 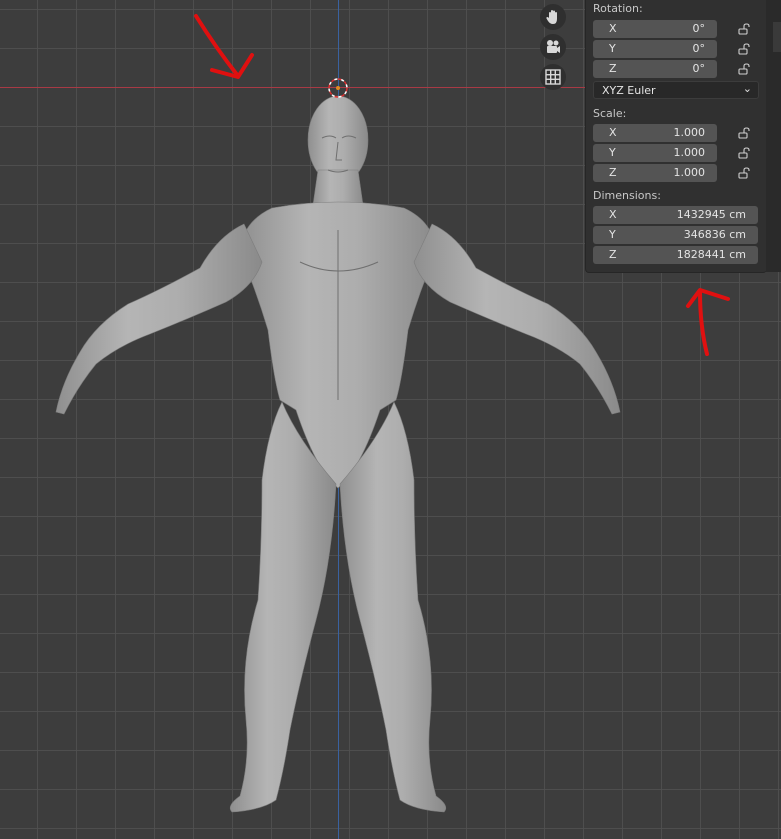 What do you see at coordinates (744, 49) in the screenshot?
I see `rotation-y-lock-icon` at bounding box center [744, 49].